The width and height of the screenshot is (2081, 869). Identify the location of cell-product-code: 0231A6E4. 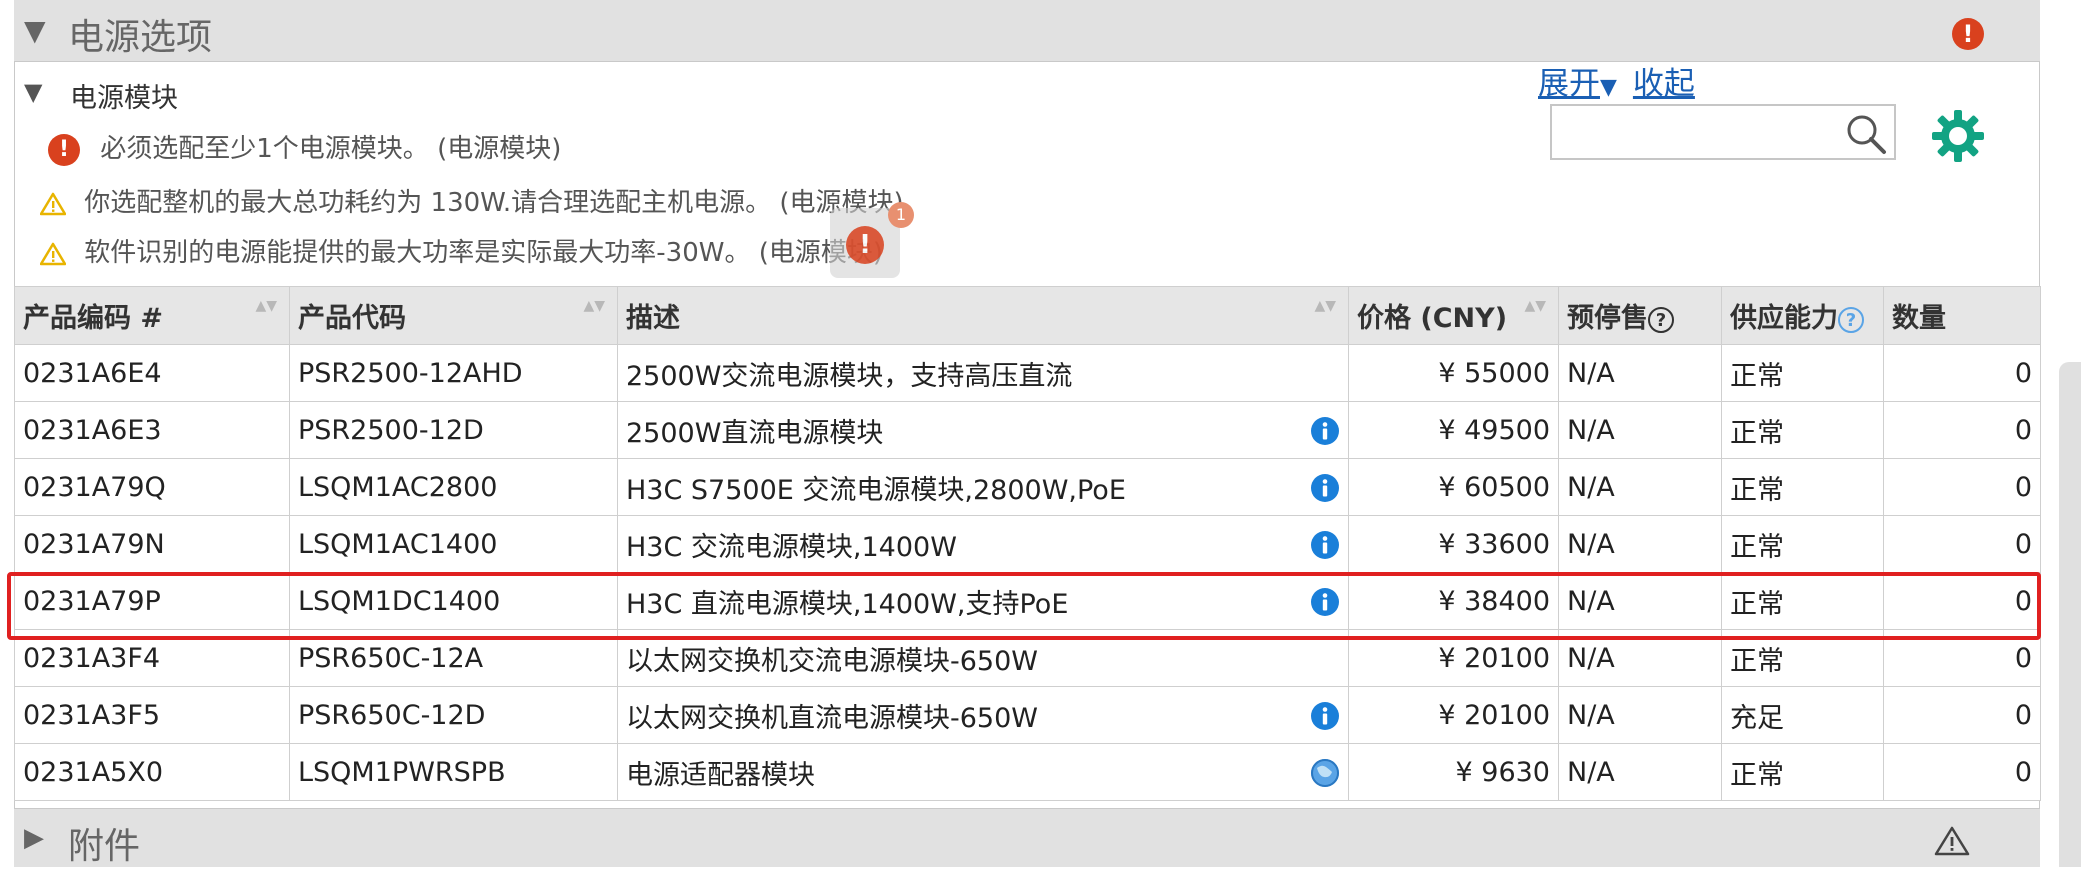
(152, 373).